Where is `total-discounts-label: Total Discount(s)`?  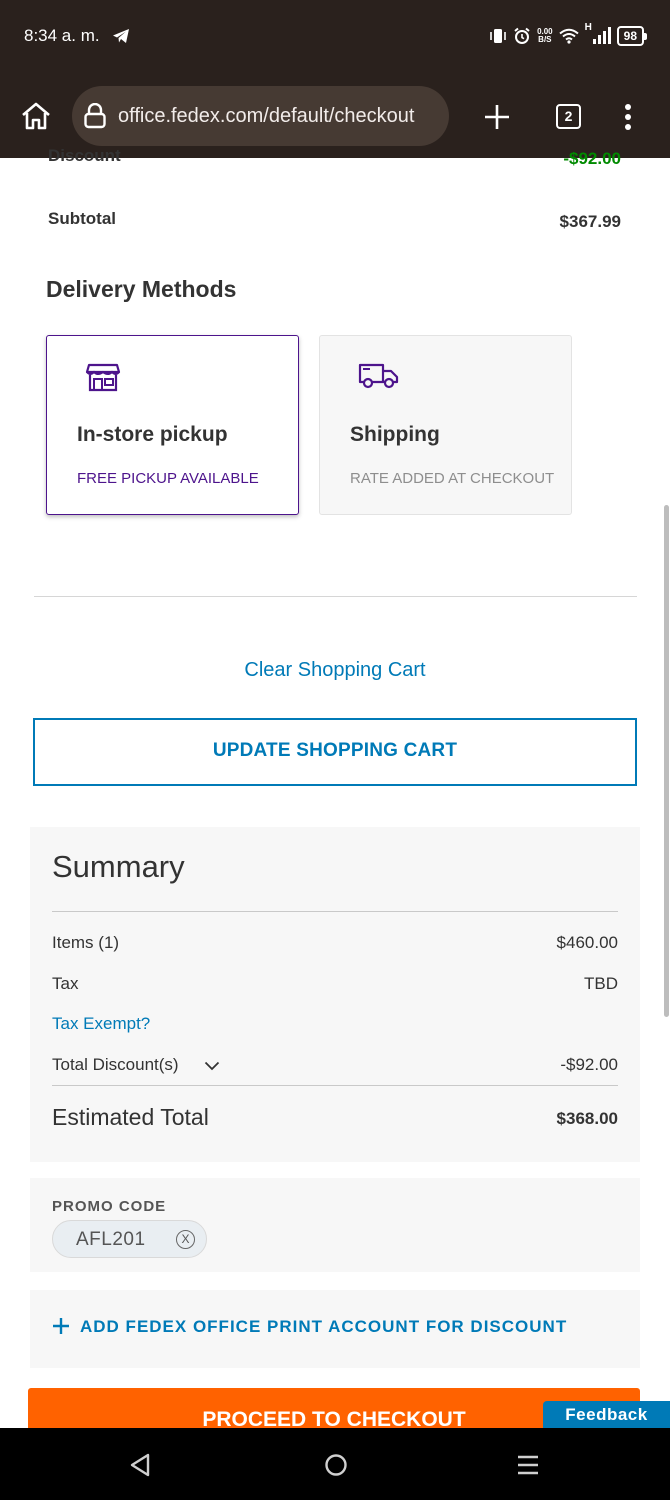
total-discounts-label: Total Discount(s) is located at coordinates (115, 1064).